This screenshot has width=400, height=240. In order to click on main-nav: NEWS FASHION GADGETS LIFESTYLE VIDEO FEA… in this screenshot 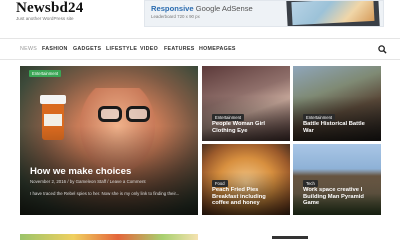, I will do `click(200, 49)`.